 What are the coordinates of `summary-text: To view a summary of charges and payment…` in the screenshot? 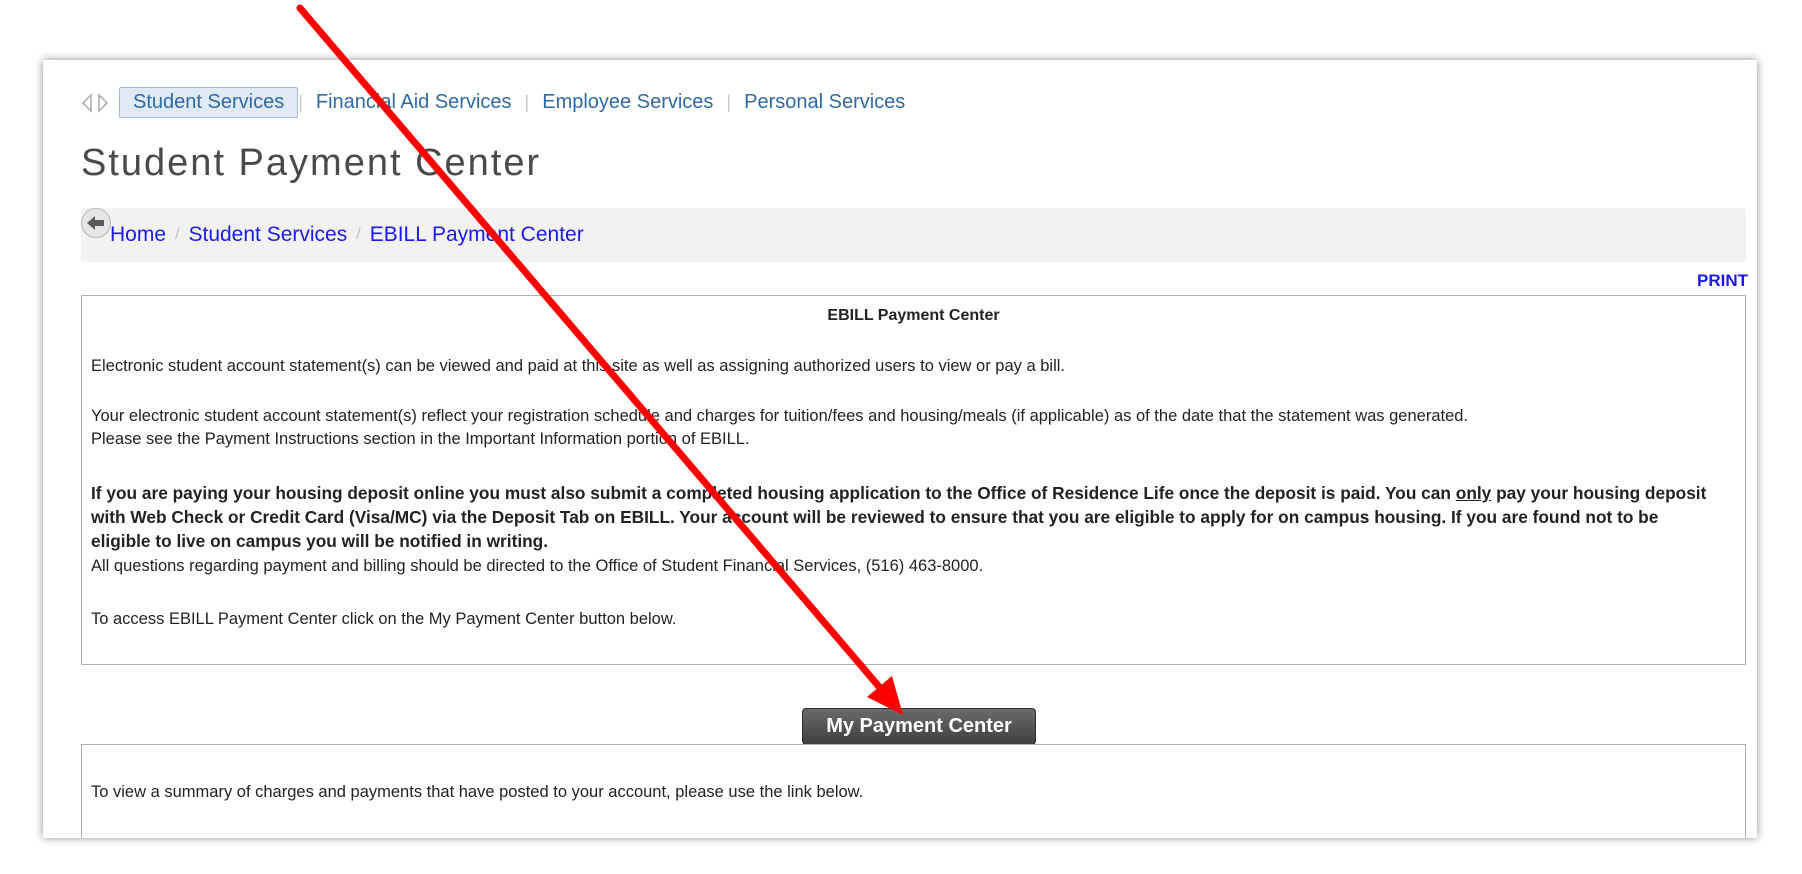 It's located at (477, 792).